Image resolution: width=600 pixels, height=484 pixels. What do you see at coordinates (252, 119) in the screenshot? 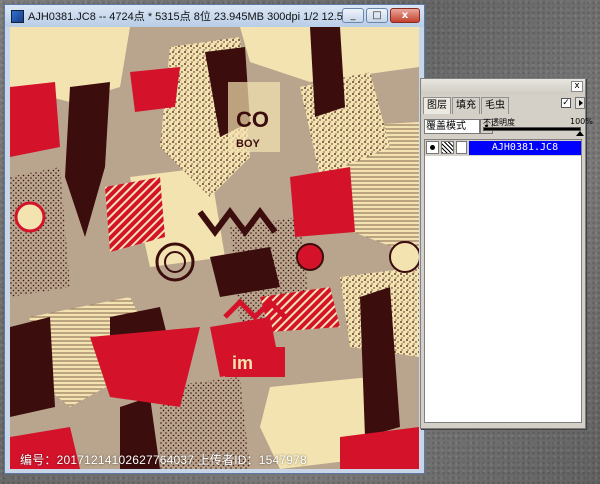
I see `svg-text: CO` at bounding box center [252, 119].